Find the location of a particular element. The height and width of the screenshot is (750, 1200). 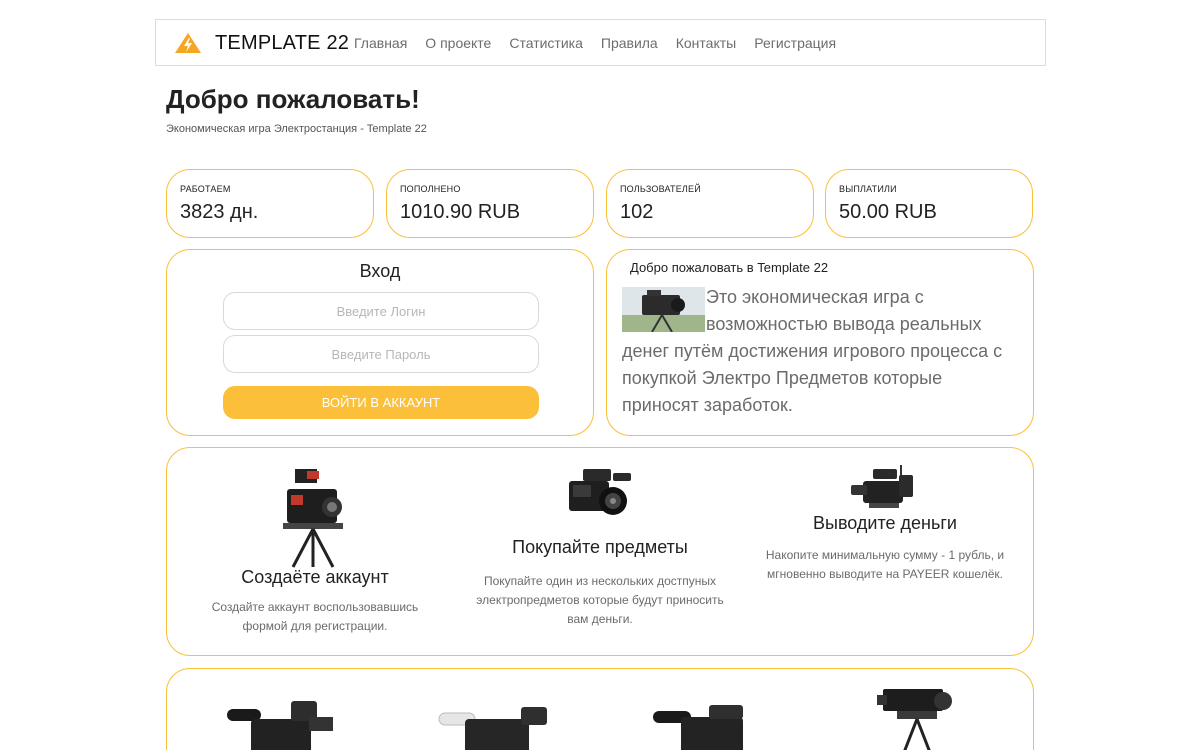

stat-card-users: Пользователей 102 is located at coordinates (710, 203).